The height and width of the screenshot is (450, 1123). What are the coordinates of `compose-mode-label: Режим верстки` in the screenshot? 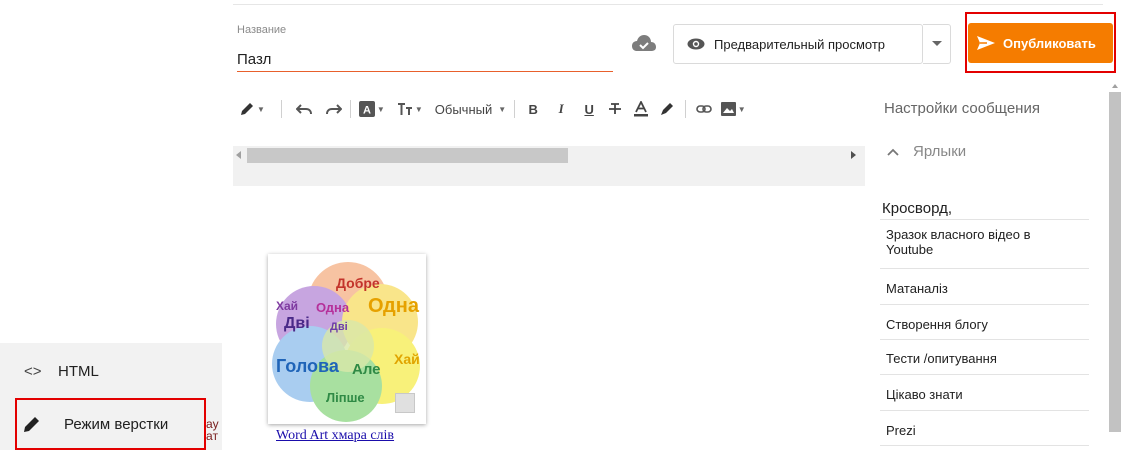 It's located at (116, 424).